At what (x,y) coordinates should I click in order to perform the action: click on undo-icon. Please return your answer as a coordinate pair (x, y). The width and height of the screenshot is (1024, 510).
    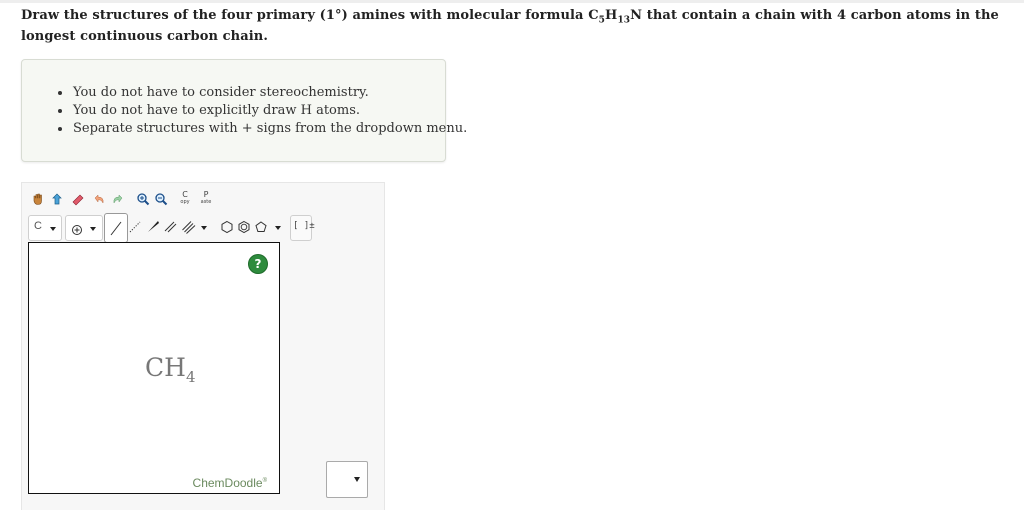
    Looking at the image, I should click on (99, 199).